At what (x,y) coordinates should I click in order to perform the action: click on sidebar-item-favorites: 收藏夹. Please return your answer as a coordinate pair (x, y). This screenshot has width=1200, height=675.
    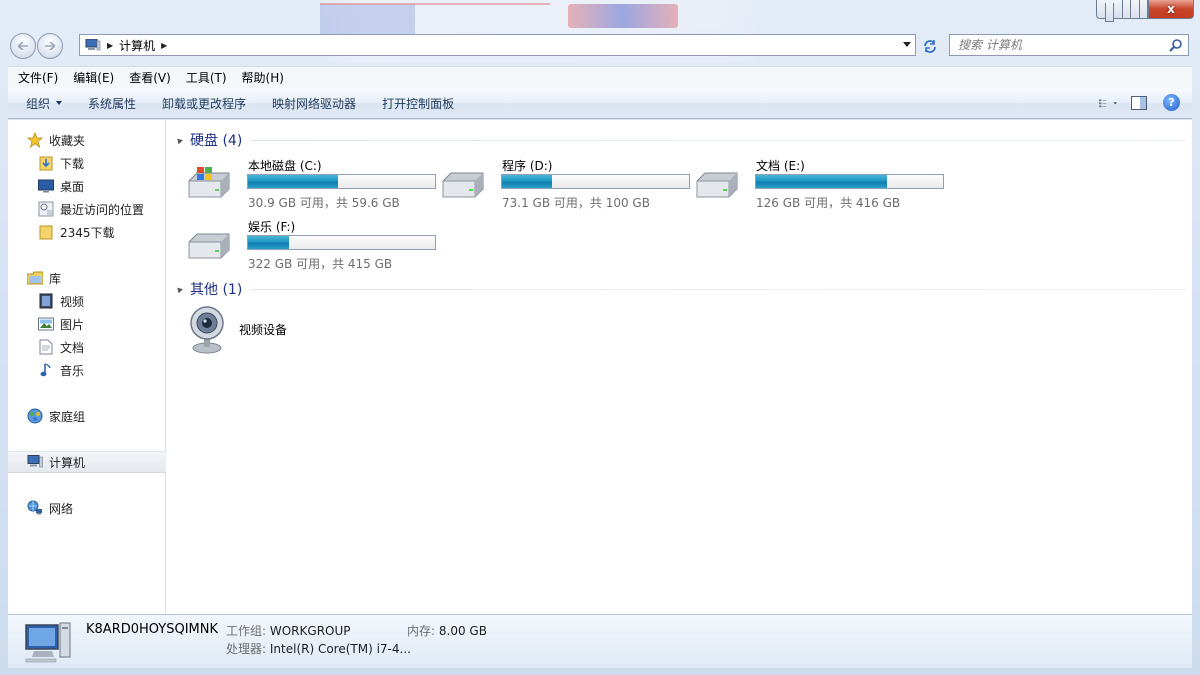
    Looking at the image, I should click on (87, 140).